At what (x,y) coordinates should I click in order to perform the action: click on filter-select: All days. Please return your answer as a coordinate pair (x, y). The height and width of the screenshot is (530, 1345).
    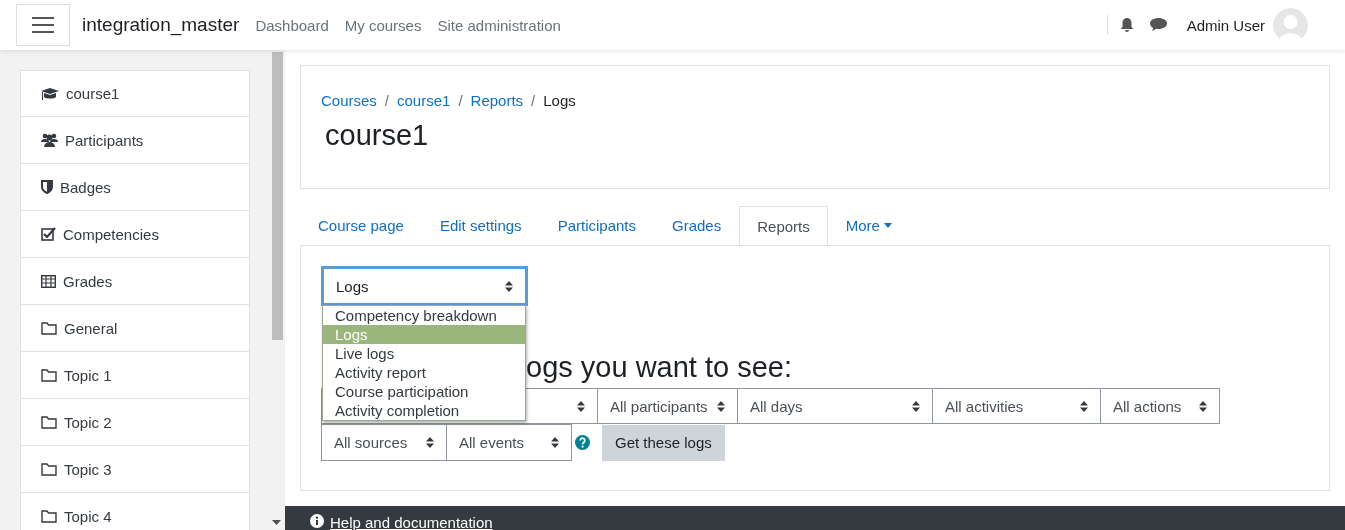
    Looking at the image, I should click on (835, 406).